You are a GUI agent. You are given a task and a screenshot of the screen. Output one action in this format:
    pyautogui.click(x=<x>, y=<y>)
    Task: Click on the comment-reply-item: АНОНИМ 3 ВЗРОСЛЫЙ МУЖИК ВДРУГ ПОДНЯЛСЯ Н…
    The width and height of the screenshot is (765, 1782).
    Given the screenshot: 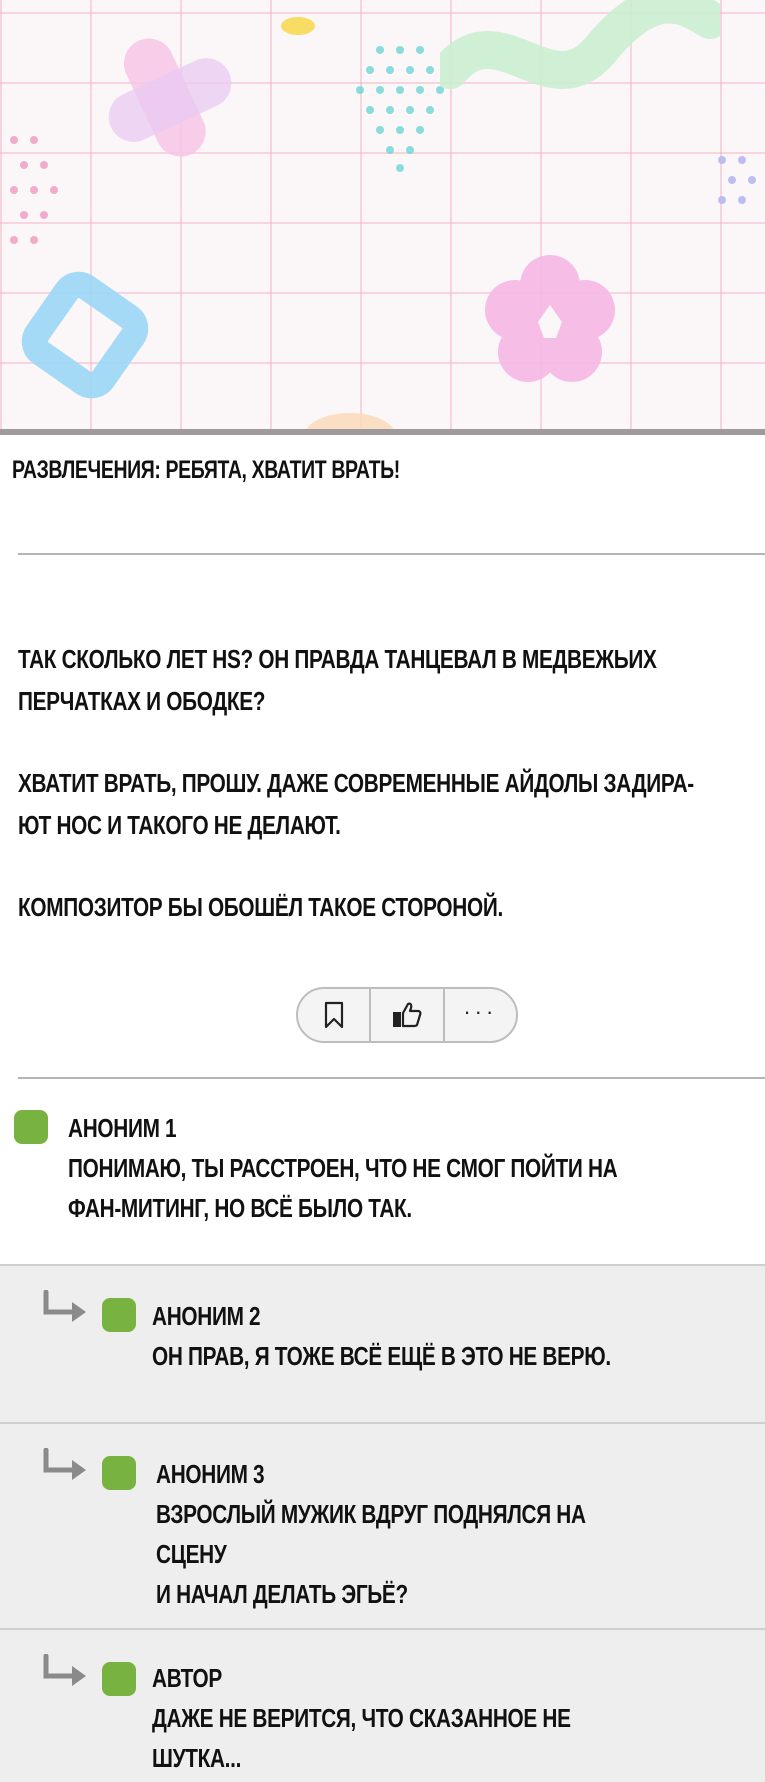 What is the action you would take?
    pyautogui.click(x=382, y=1526)
    